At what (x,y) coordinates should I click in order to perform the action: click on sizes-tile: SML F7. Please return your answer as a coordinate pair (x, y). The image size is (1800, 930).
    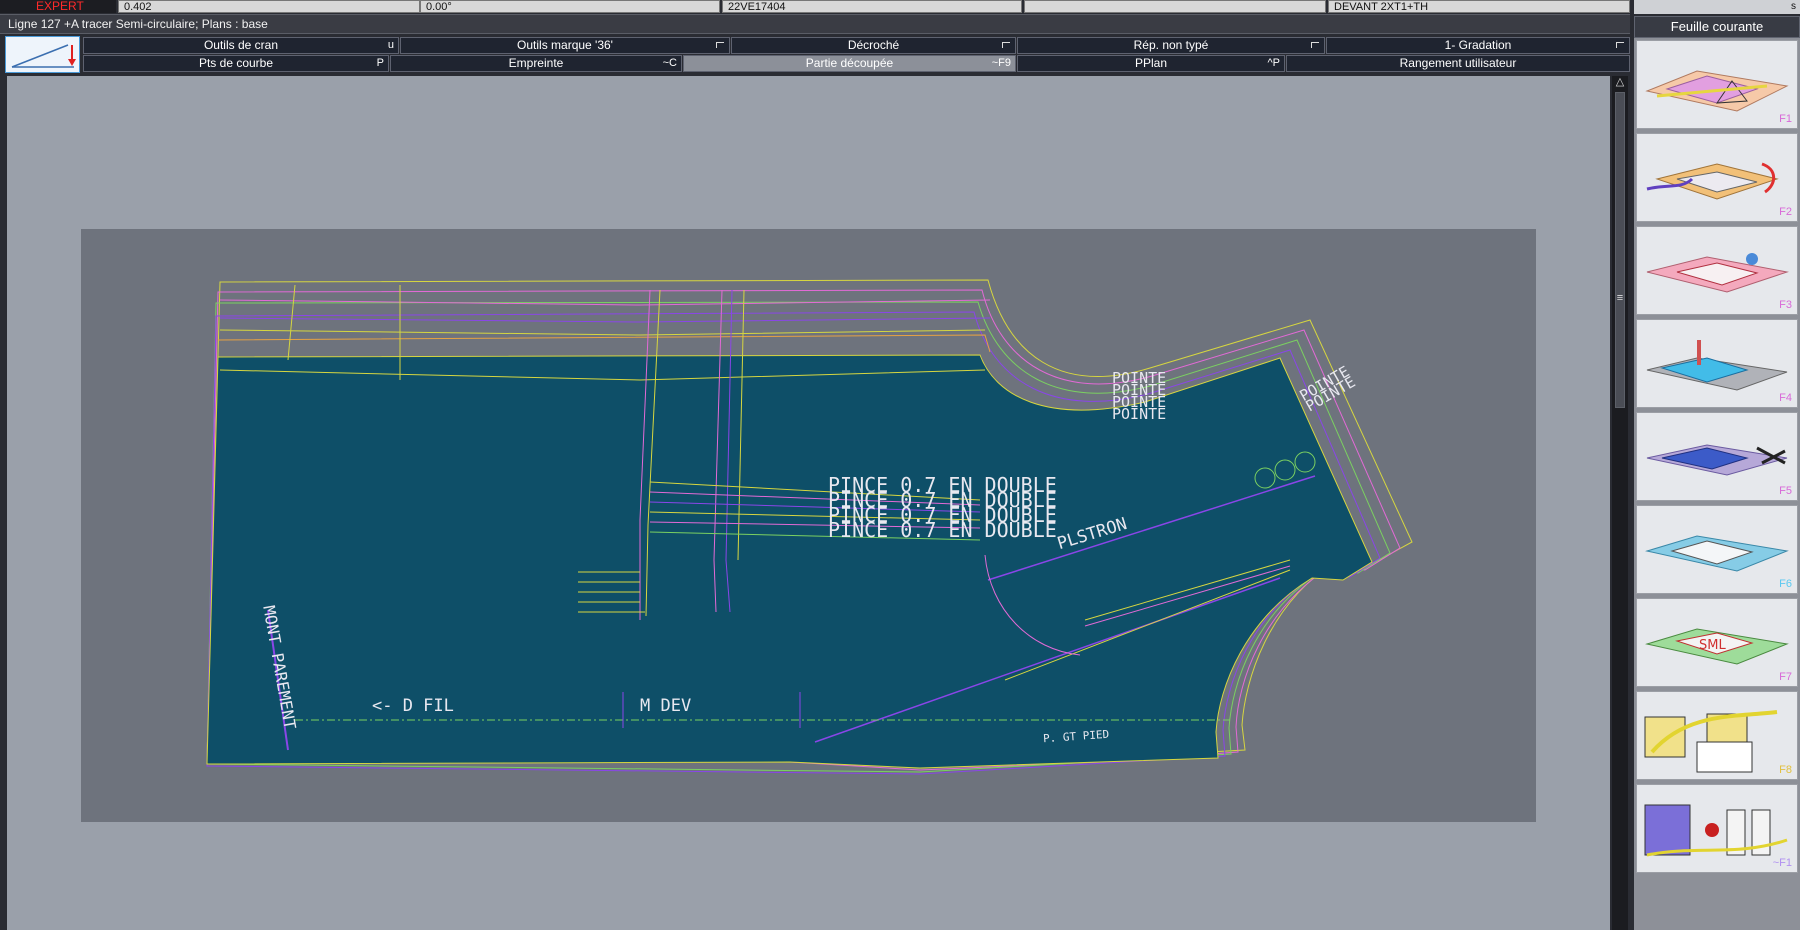
    Looking at the image, I should click on (1717, 642).